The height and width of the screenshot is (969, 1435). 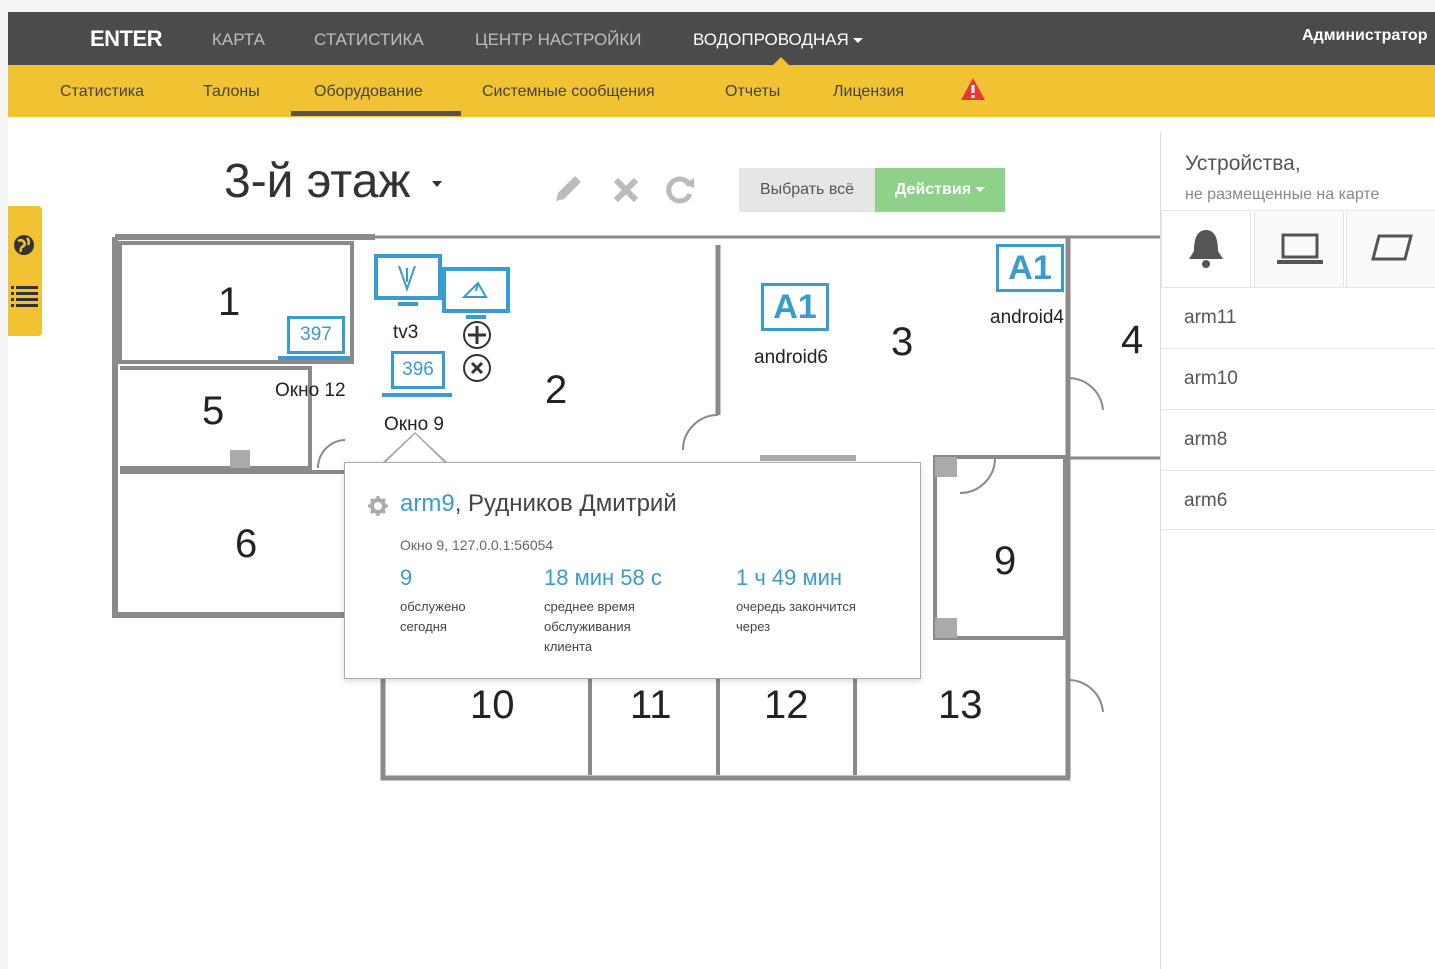 I want to click on room-number: 4, so click(x=1132, y=340).